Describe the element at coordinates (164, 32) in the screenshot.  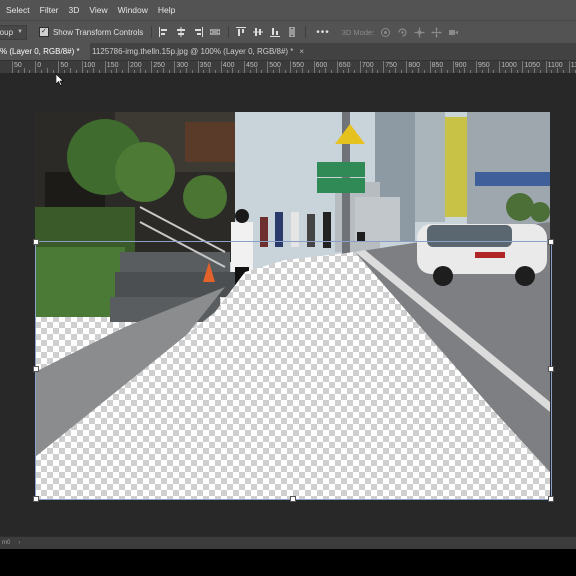
I see `align-left-edges-icon` at that location.